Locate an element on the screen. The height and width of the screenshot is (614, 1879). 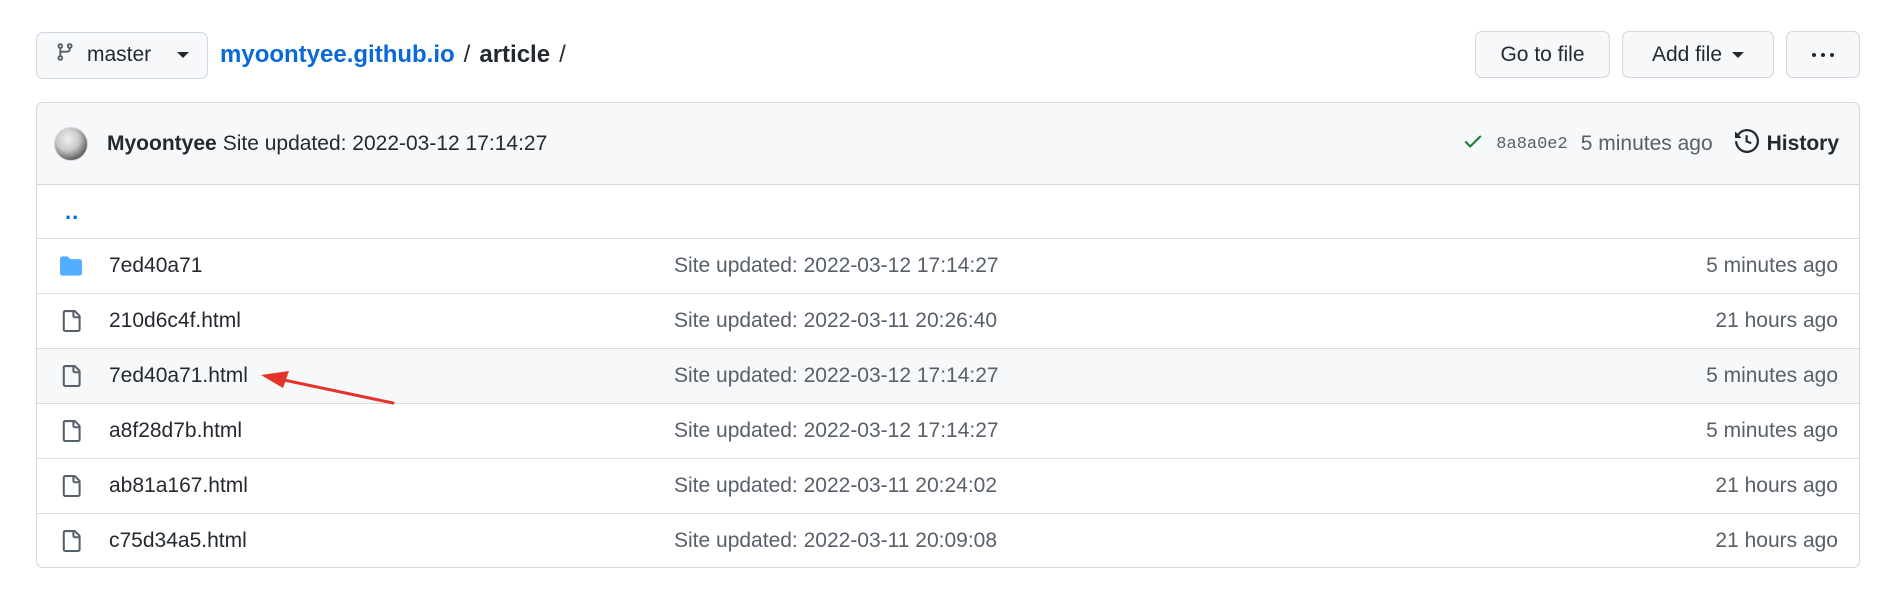
commit-author: Myoontyee is located at coordinates (162, 144).